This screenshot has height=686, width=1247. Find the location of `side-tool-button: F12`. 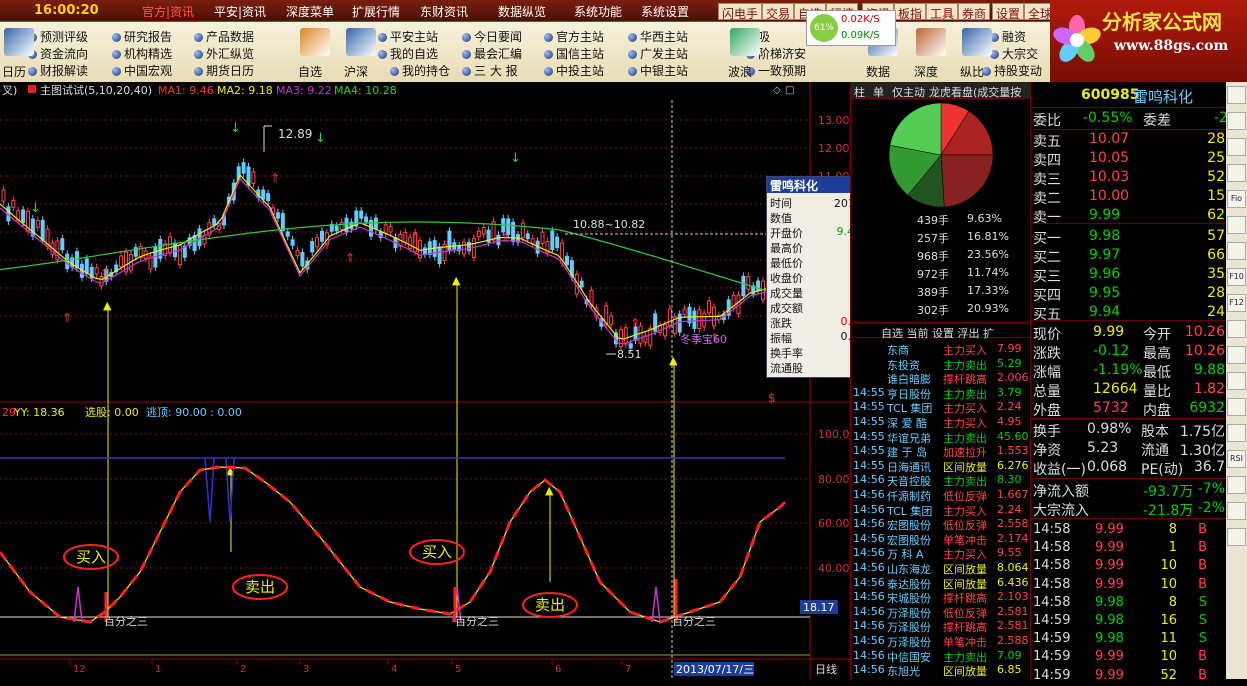

side-tool-button: F12 is located at coordinates (1236, 303).